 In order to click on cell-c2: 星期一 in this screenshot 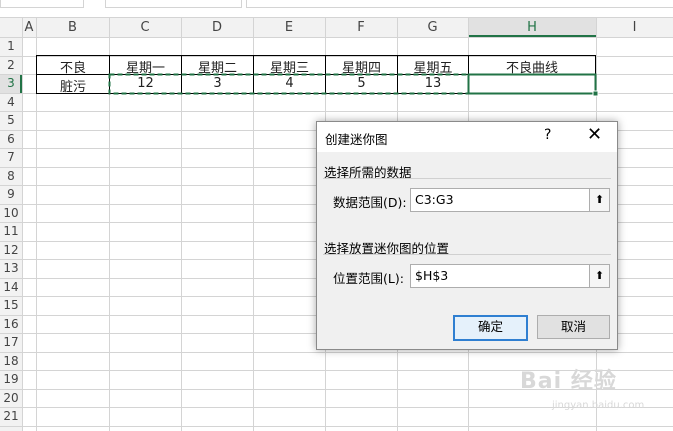, I will do `click(145, 66)`.